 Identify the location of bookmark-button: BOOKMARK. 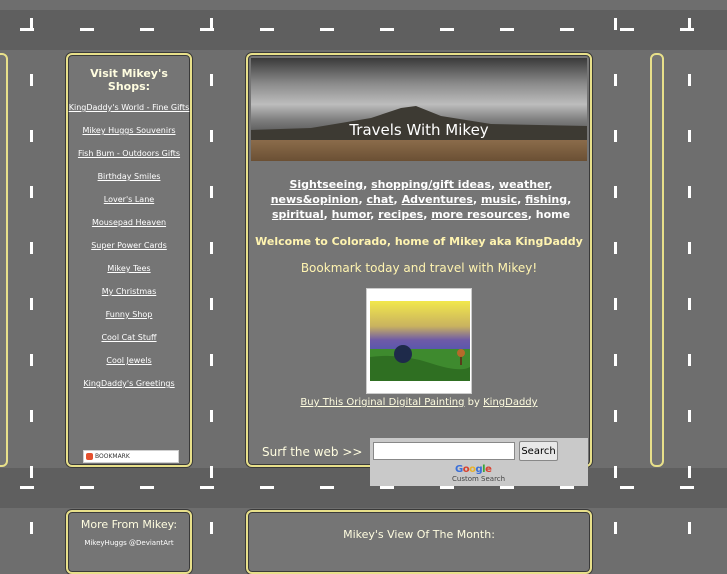
(131, 456).